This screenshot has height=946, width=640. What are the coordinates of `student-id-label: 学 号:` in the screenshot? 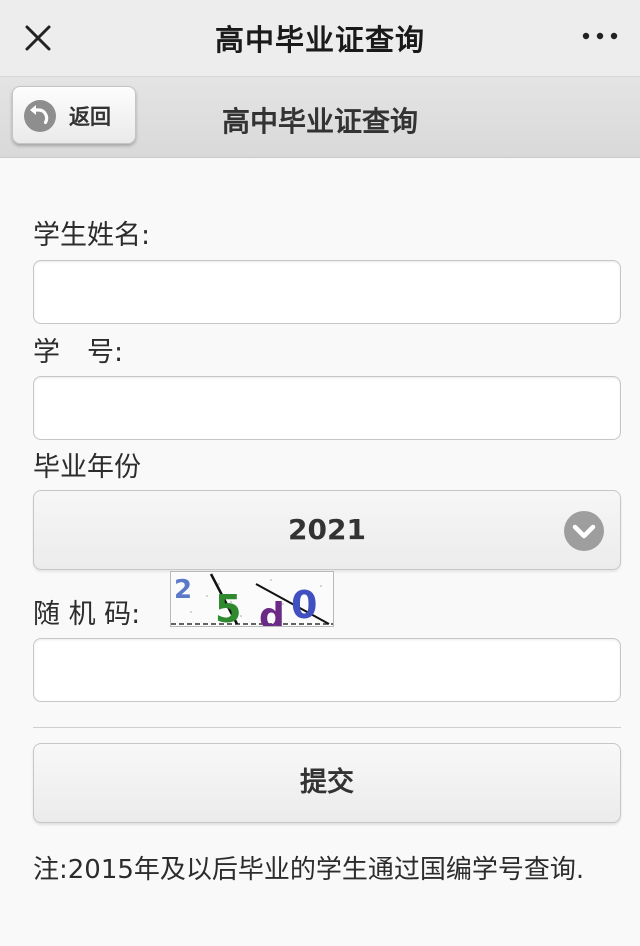 It's located at (78, 352).